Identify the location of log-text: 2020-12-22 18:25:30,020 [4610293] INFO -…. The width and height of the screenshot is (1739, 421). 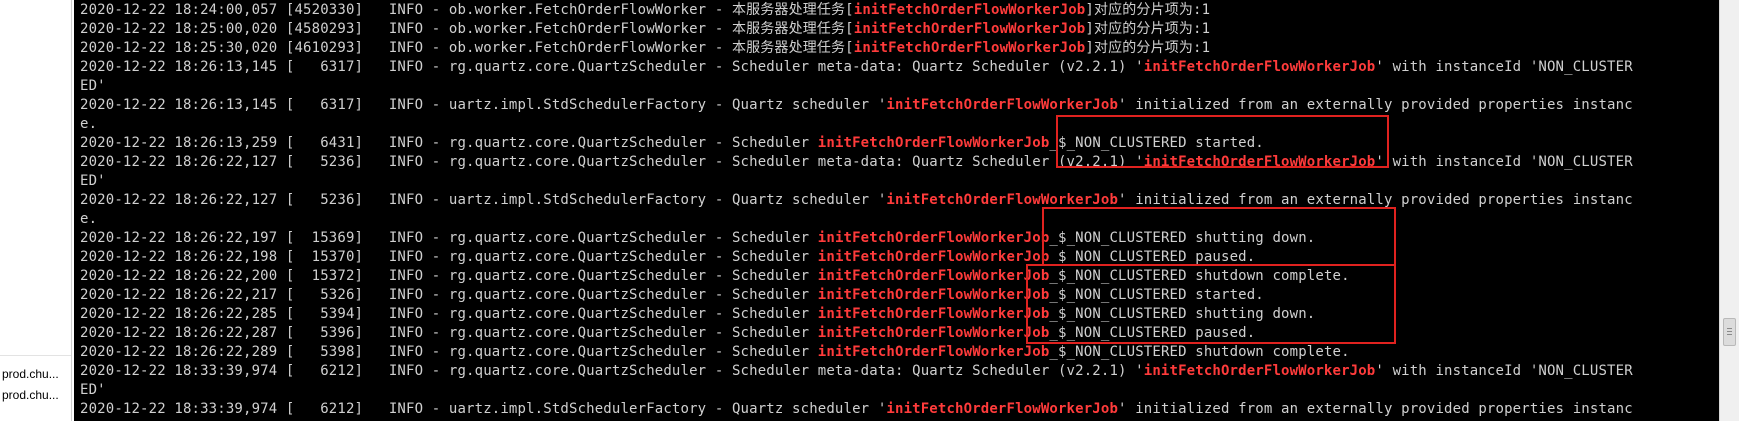
(467, 48).